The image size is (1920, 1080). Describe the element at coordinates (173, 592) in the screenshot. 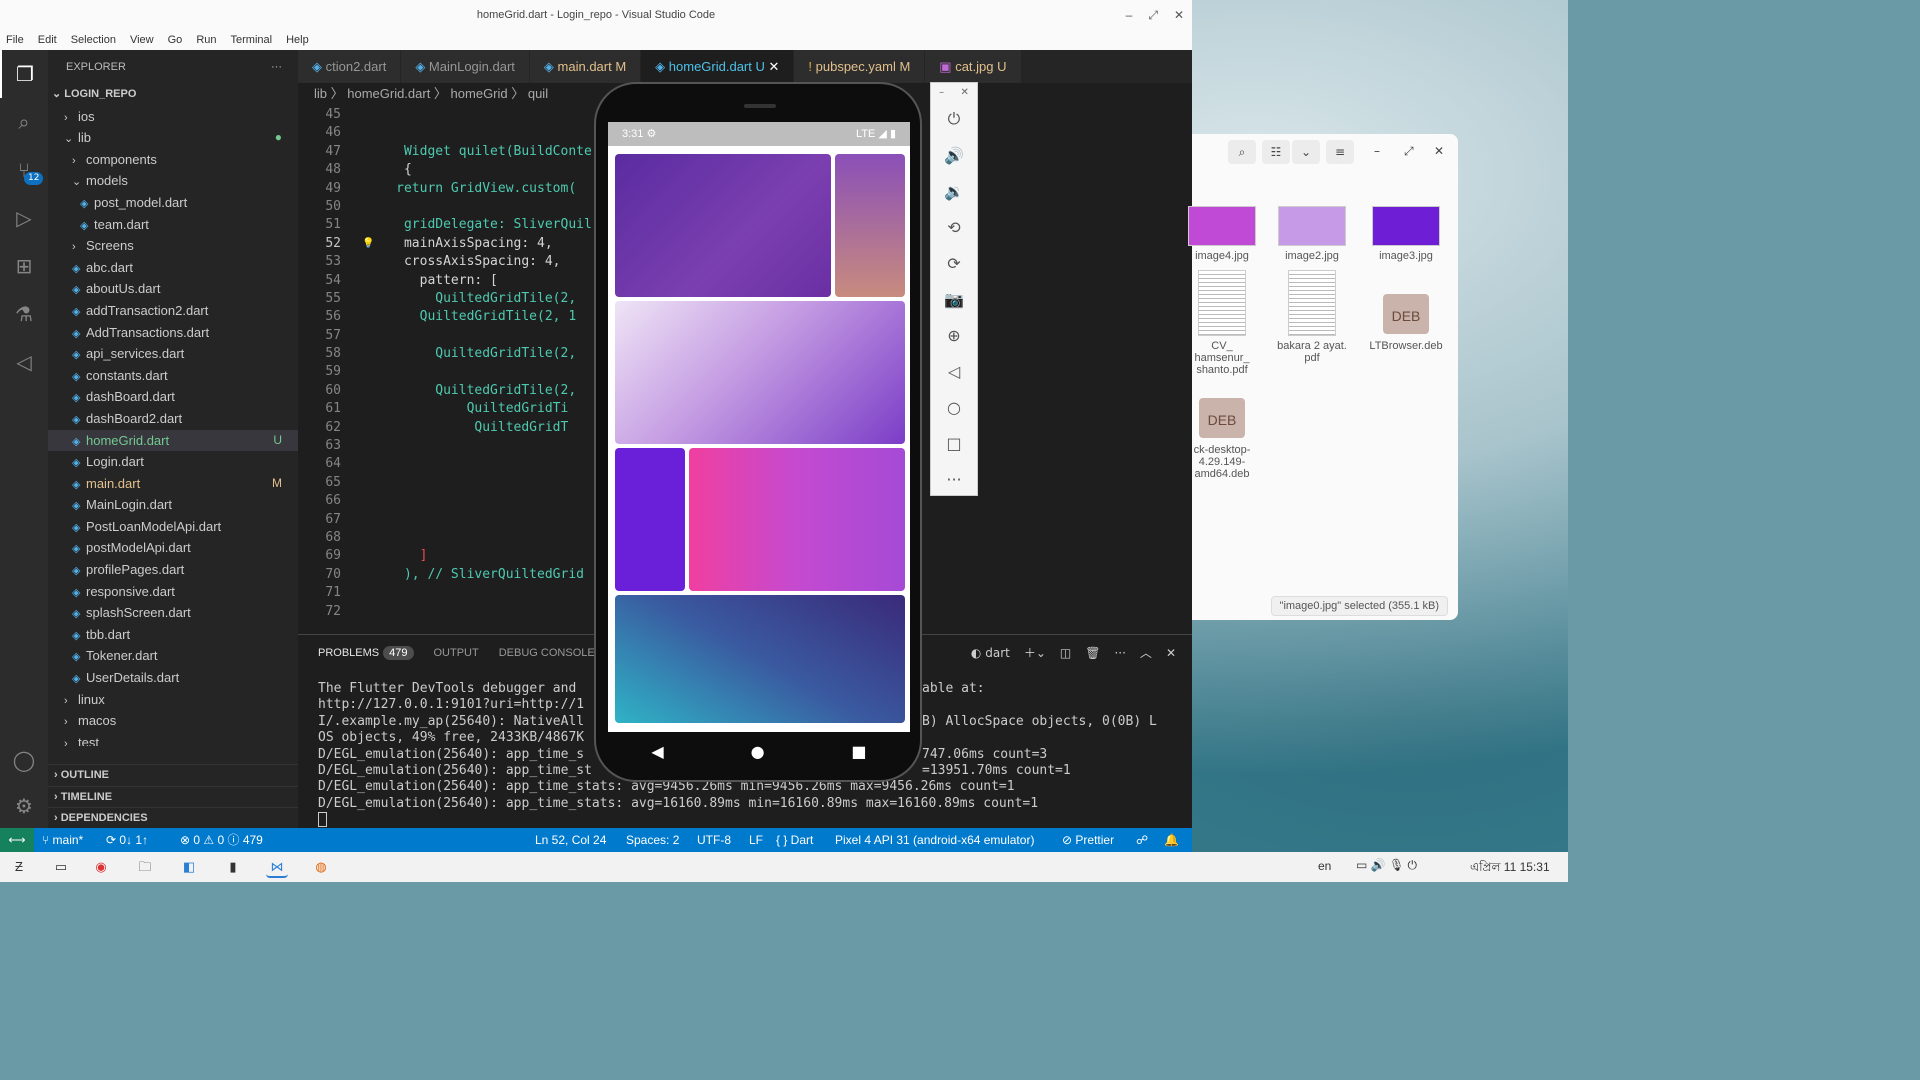

I see `tree-file: ◈ responsive.dart` at that location.